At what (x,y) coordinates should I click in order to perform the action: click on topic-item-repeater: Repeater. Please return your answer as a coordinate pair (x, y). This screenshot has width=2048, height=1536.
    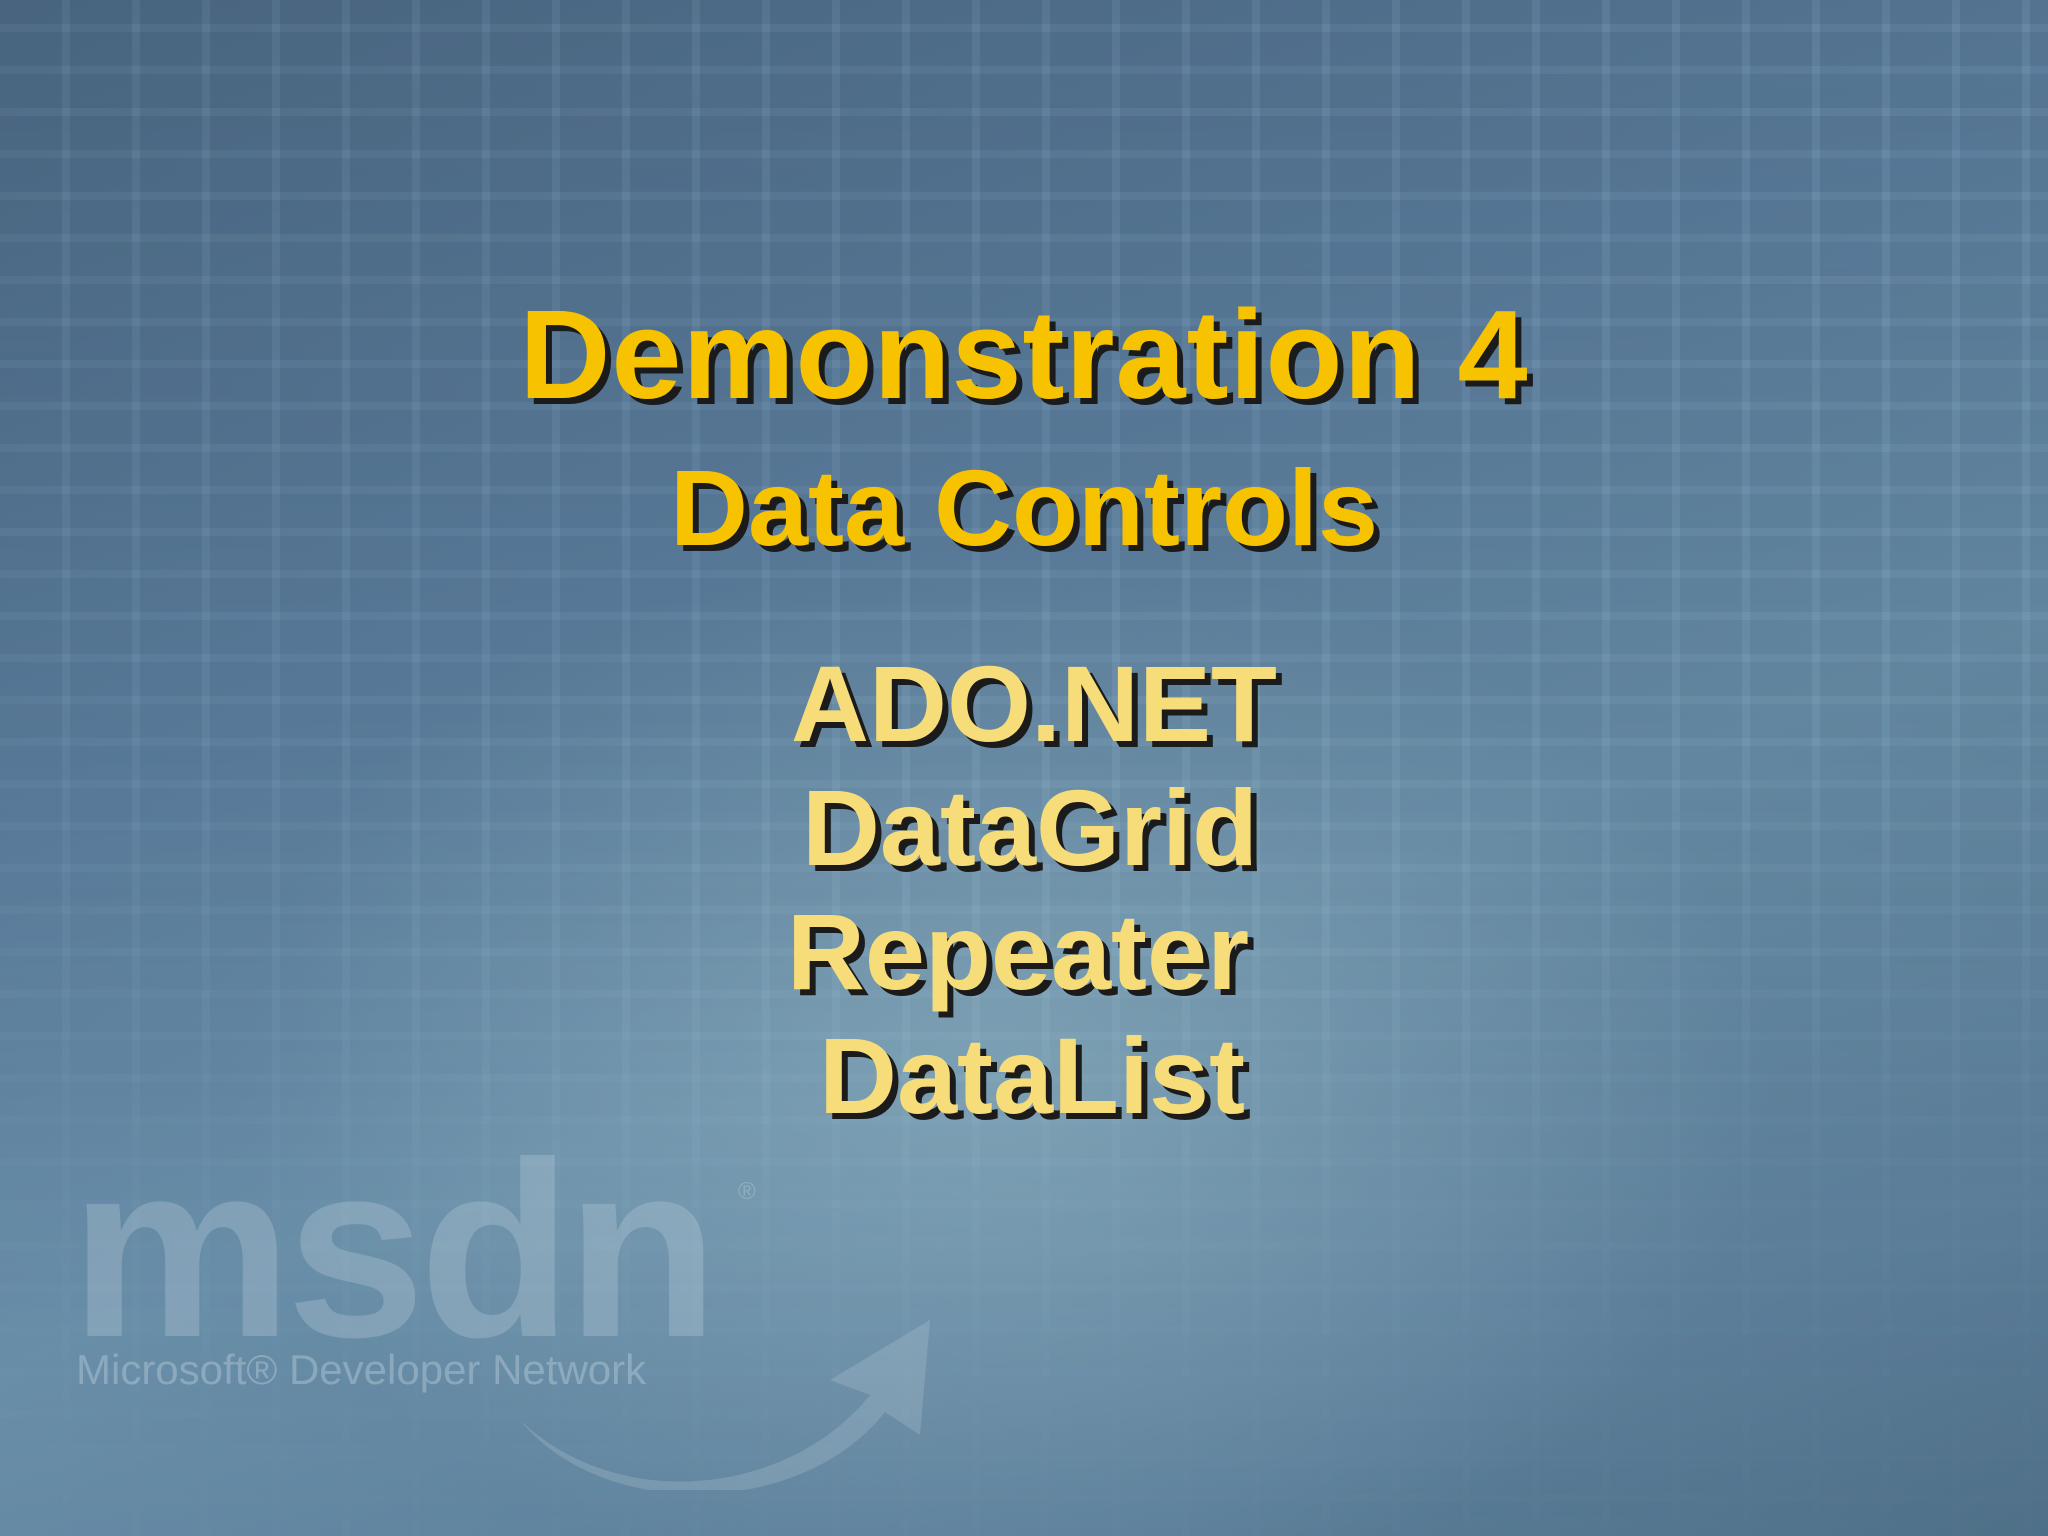
    Looking at the image, I should click on (1018, 951).